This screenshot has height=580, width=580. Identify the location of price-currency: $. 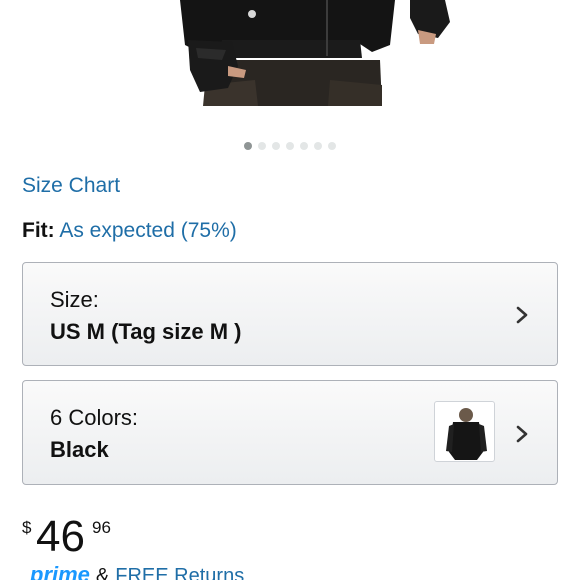
(27, 527).